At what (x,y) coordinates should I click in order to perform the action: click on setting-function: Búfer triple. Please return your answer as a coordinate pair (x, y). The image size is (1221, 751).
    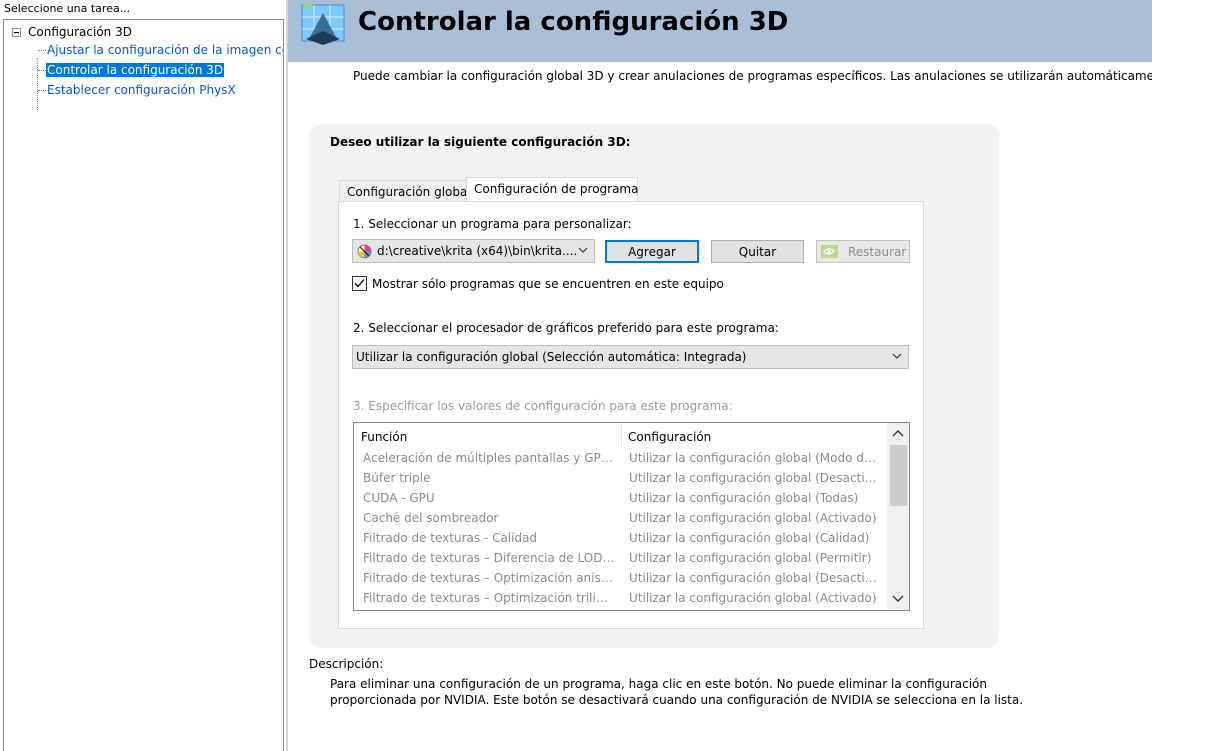
    Looking at the image, I should click on (397, 478).